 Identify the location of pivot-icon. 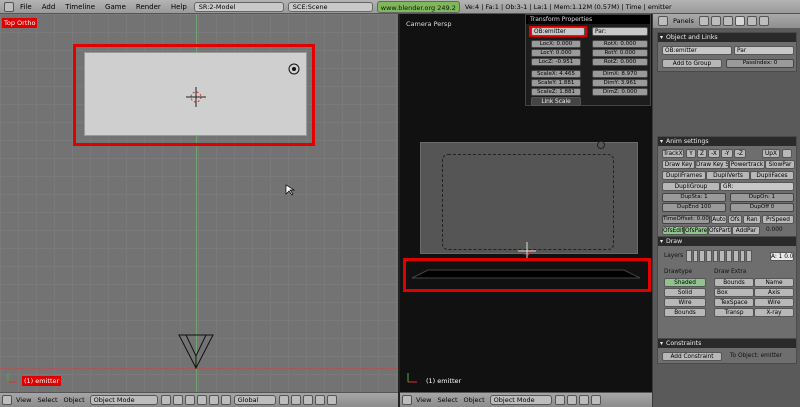
(571, 400).